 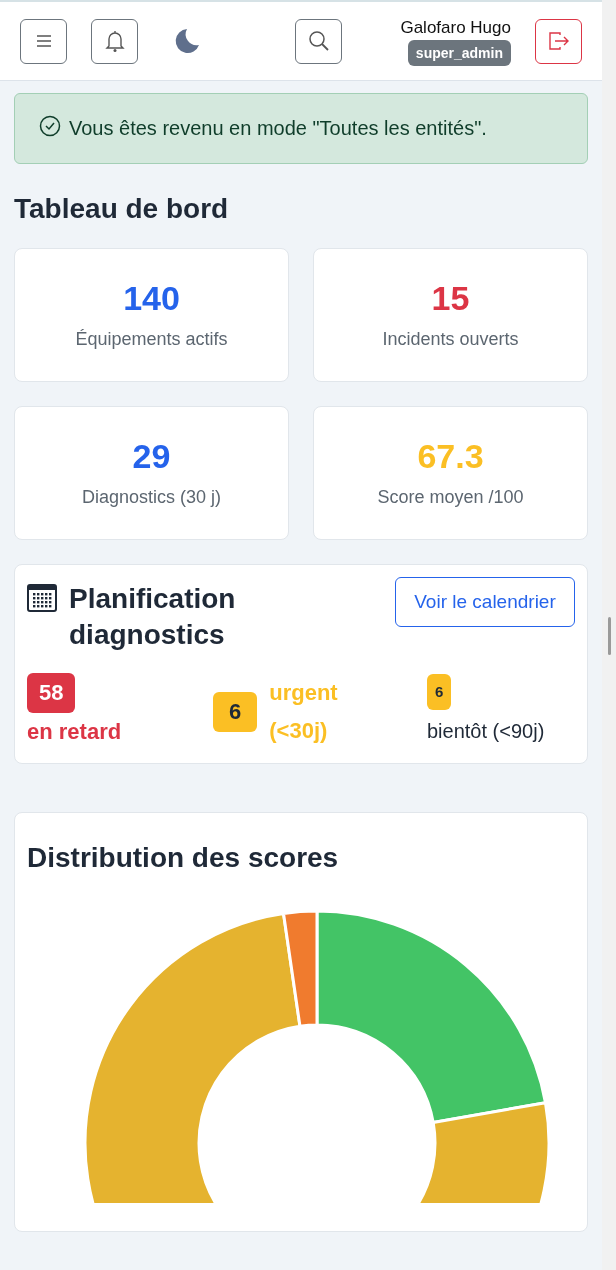 I want to click on planning-label: urgent (<30j), so click(x=304, y=712).